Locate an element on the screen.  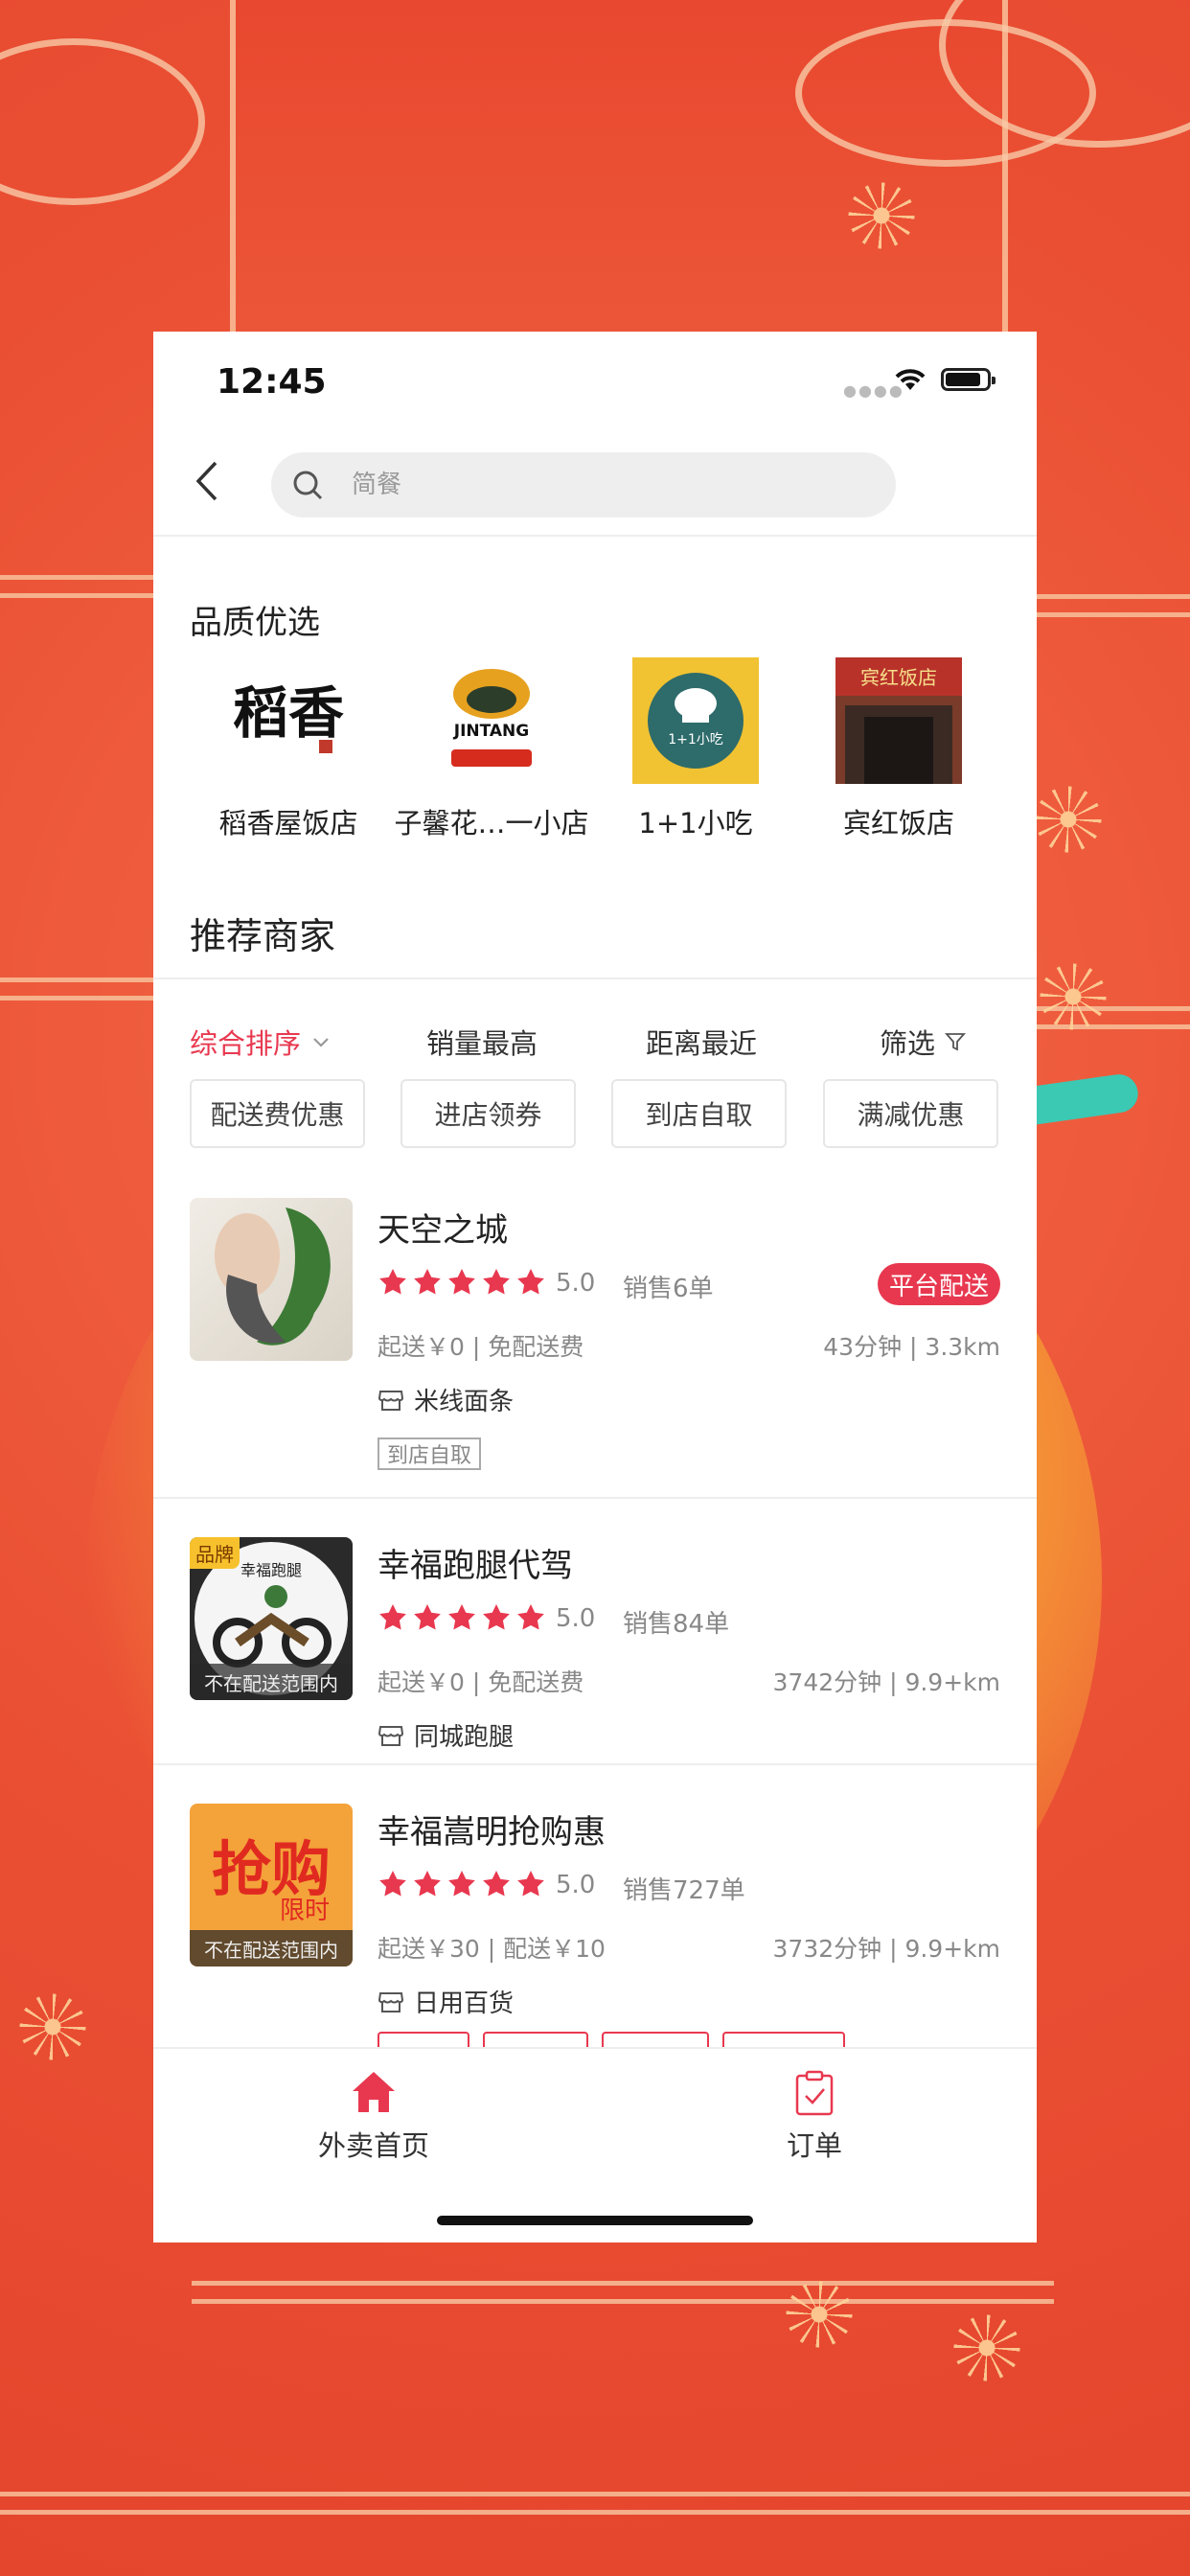
back-button is located at coordinates (207, 481).